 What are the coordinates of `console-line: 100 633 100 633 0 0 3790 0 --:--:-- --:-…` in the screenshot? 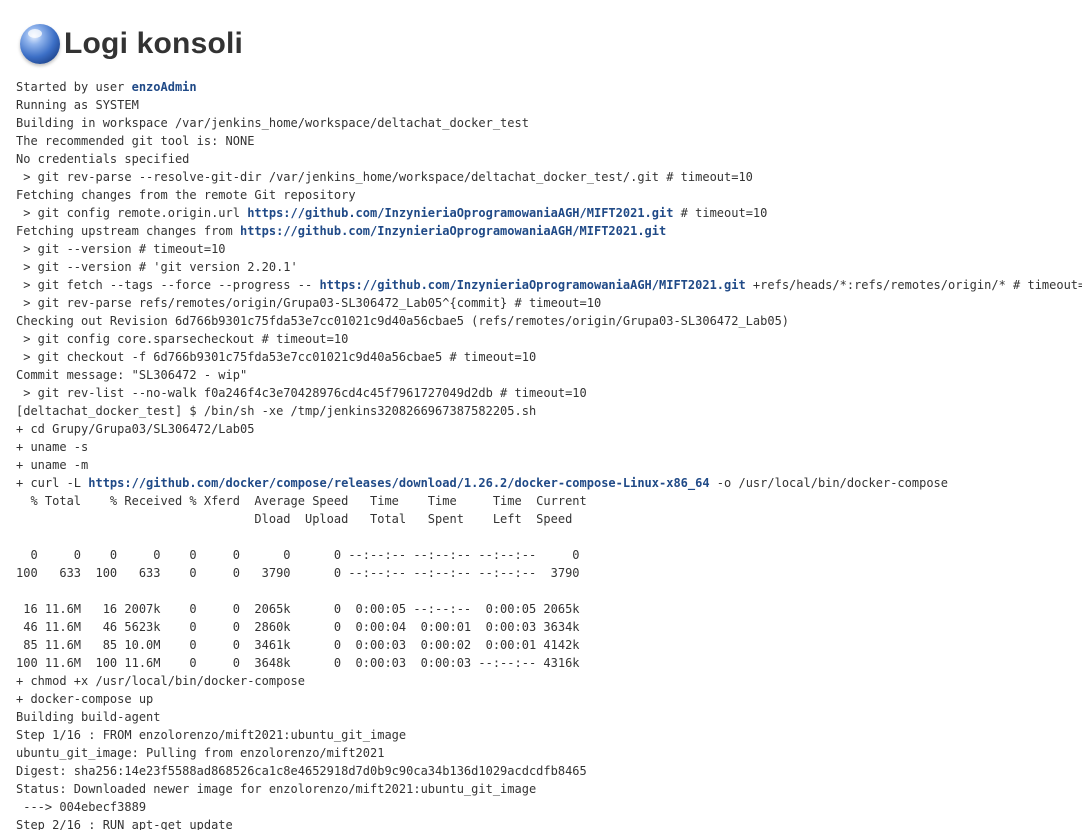 It's located at (549, 573).